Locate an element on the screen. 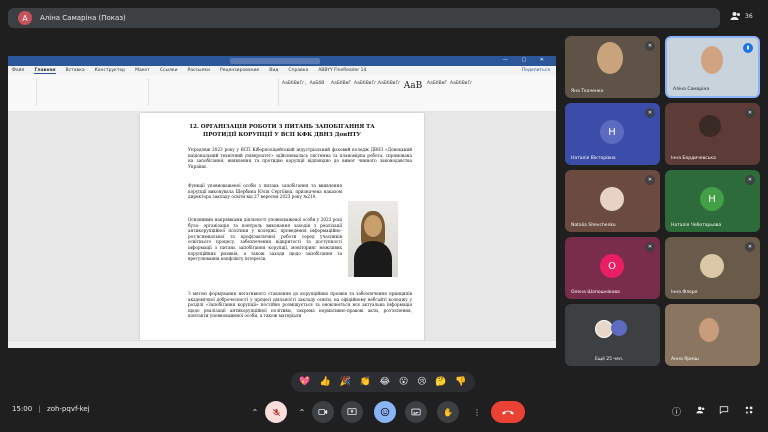 Image resolution: width=768 pixels, height=432 pixels. style-4: АаБбВвГг is located at coordinates (389, 89).